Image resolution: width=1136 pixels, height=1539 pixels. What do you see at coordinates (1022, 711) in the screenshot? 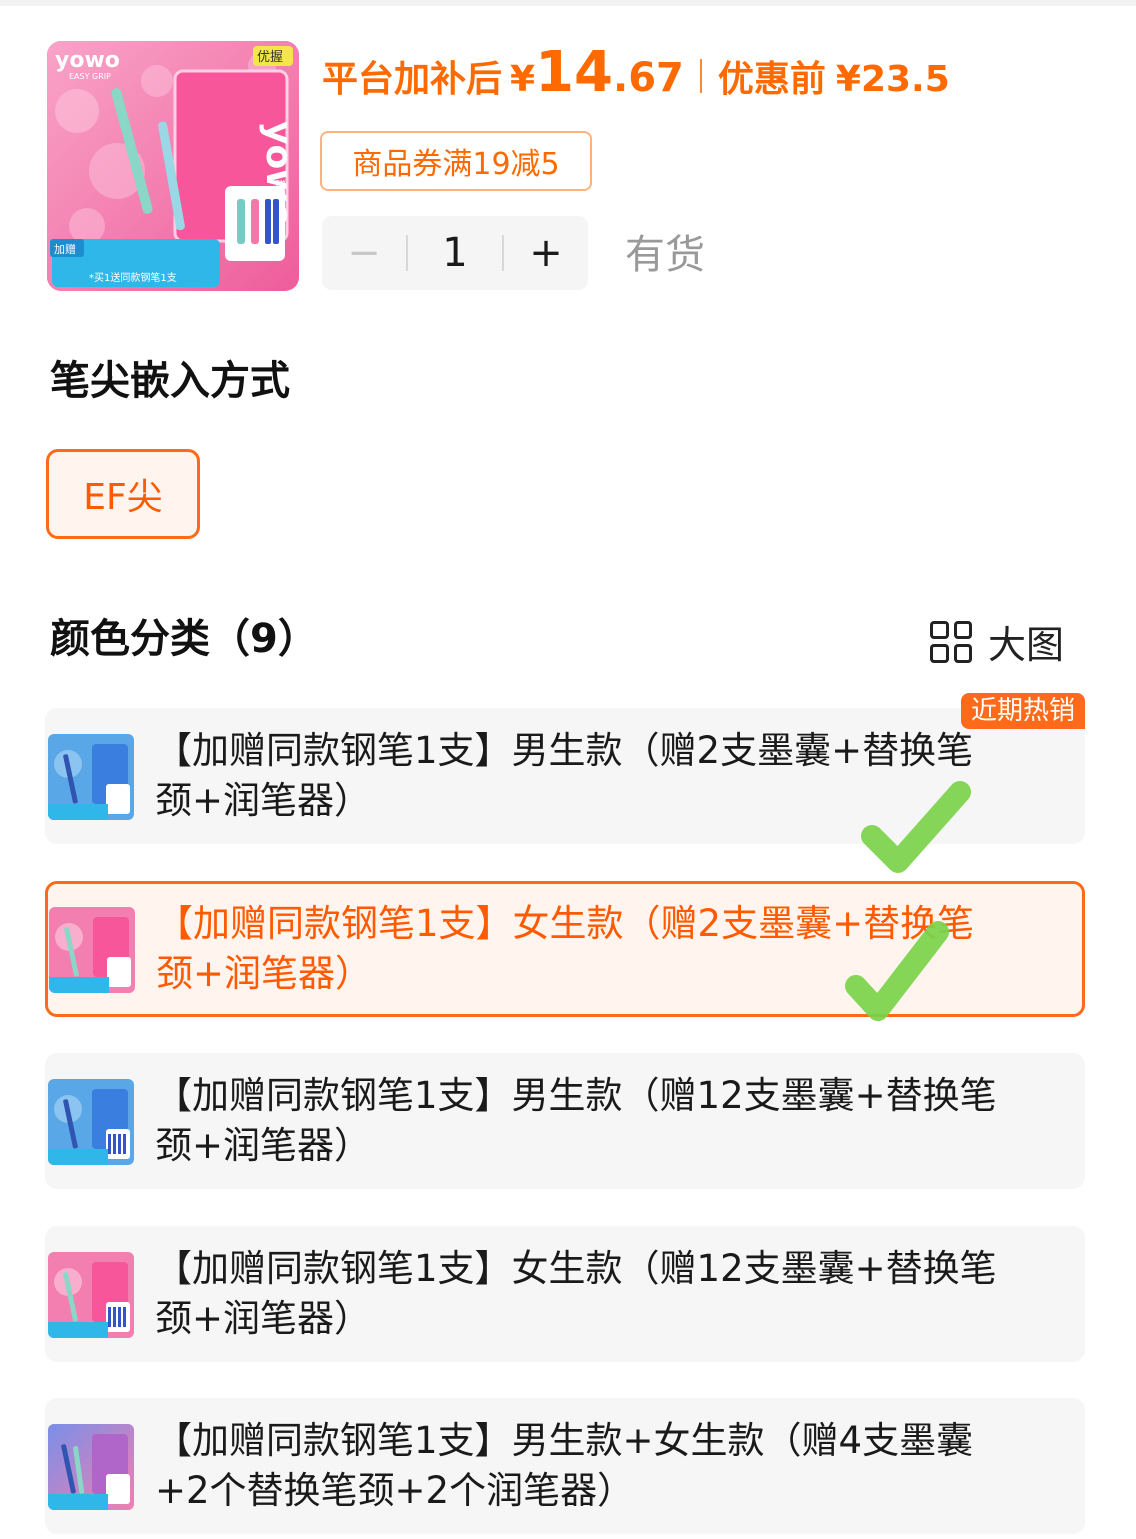
I see `hot-sale-badge: 近期热销` at bounding box center [1022, 711].